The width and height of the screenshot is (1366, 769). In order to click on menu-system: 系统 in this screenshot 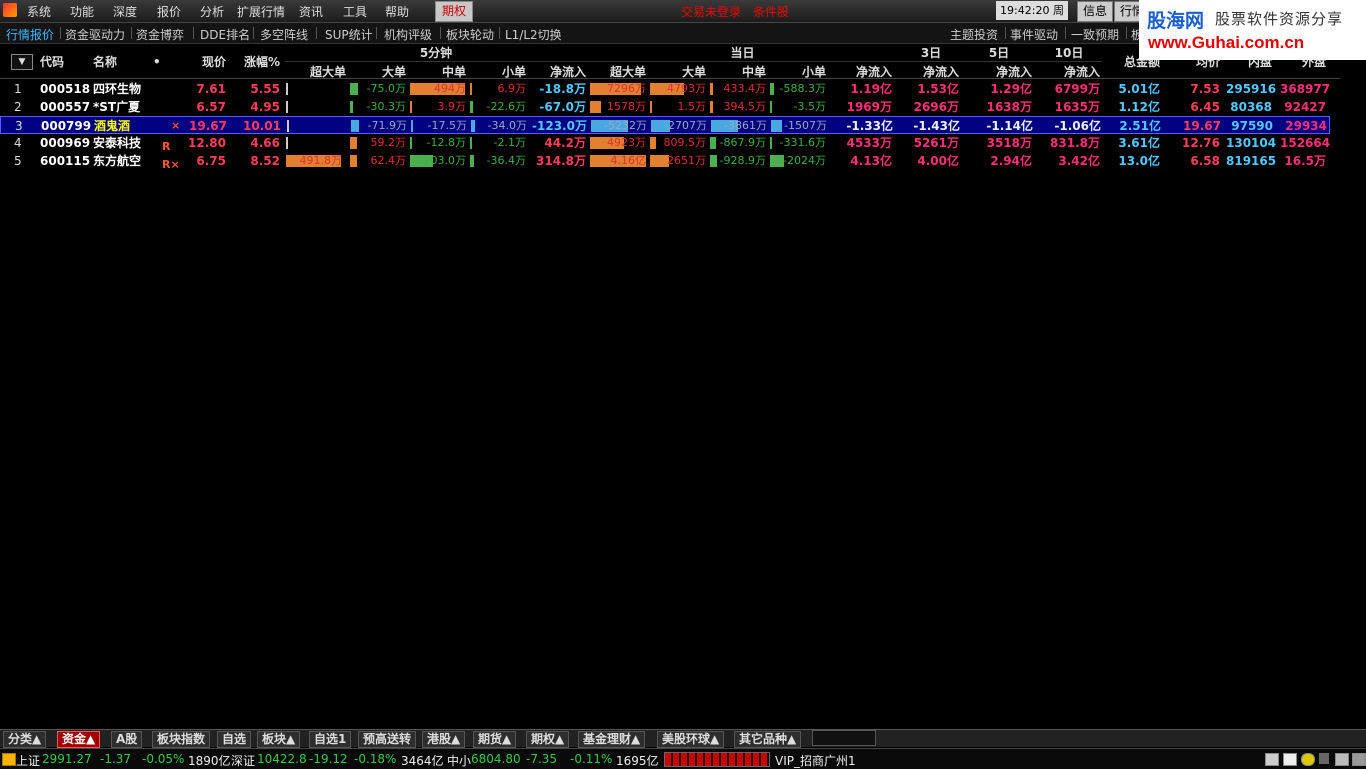, I will do `click(39, 11)`.